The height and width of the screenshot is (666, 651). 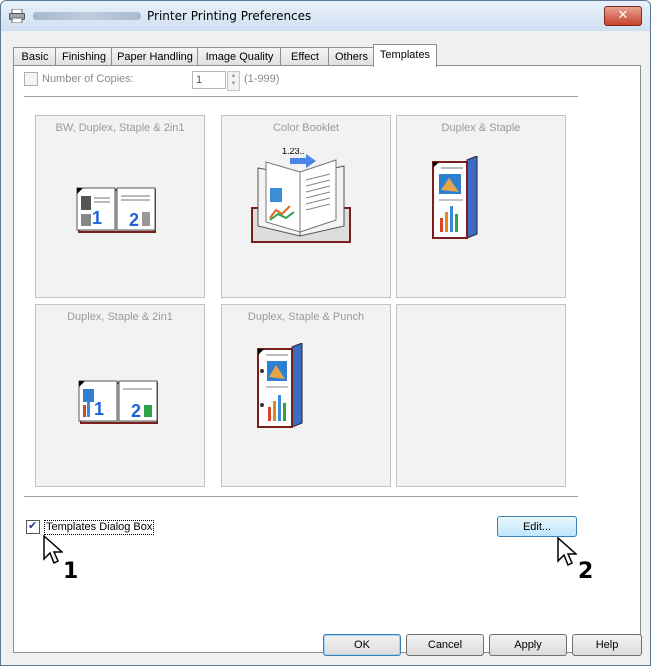 I want to click on booklet-page-badge: 1.23.., so click(x=293, y=152).